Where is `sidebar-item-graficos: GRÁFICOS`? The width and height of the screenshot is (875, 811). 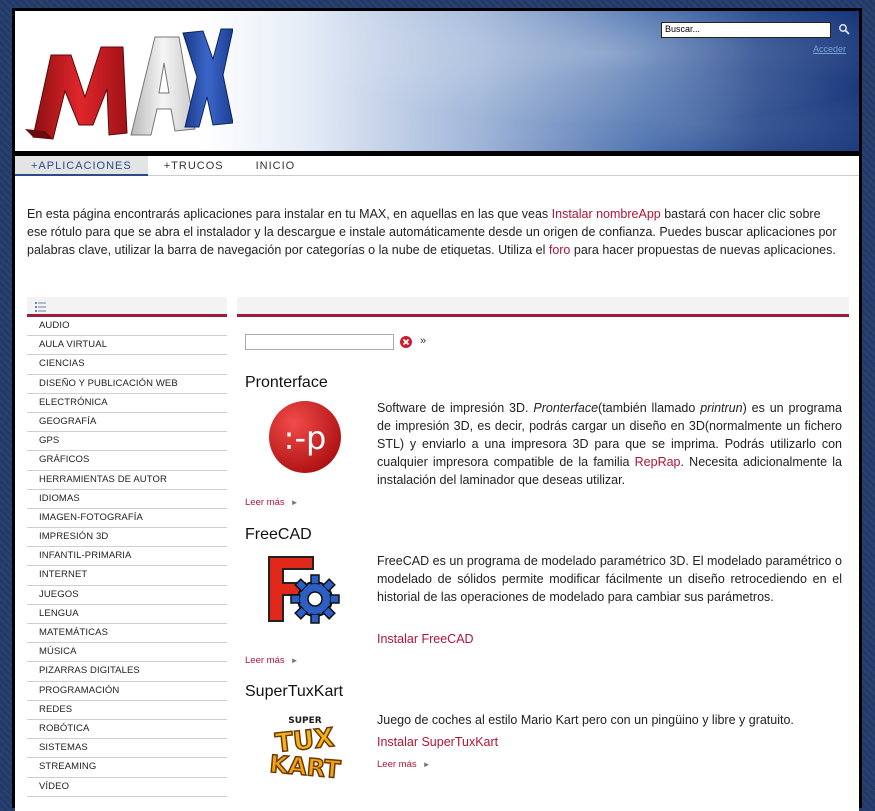 sidebar-item-graficos: GRÁFICOS is located at coordinates (127, 461).